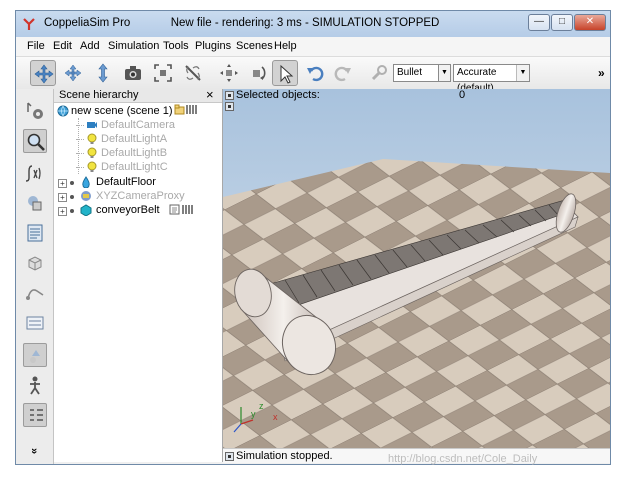 Image resolution: width=631 pixels, height=480 pixels. I want to click on avatar-button, so click(35, 385).